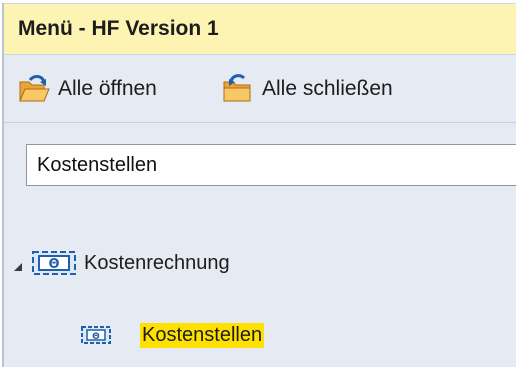 The height and width of the screenshot is (370, 516). What do you see at coordinates (260, 29) in the screenshot?
I see `title-bar: Menü - HF Version 1` at bounding box center [260, 29].